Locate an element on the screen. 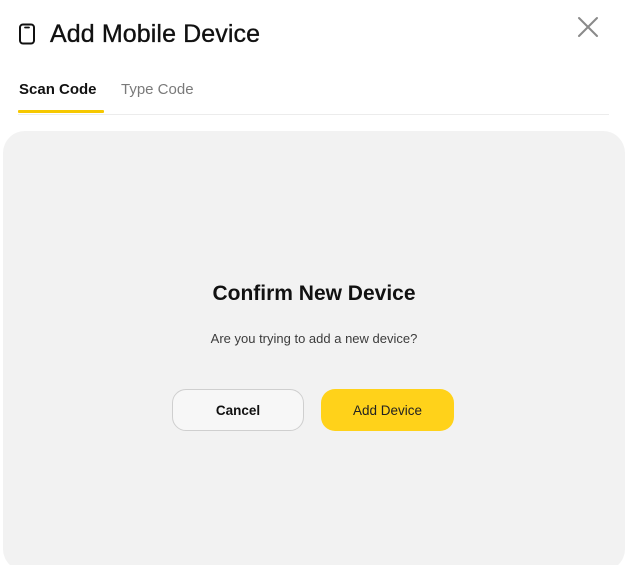 Image resolution: width=628 pixels, height=565 pixels. tab-bar: Scan Code Type Code is located at coordinates (313, 96).